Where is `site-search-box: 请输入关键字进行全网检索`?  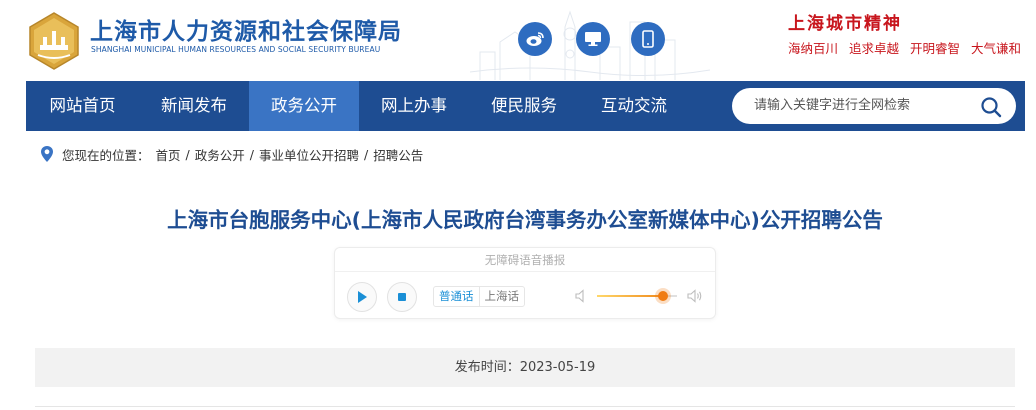
site-search-box: 请输入关键字进行全网检索 is located at coordinates (874, 106).